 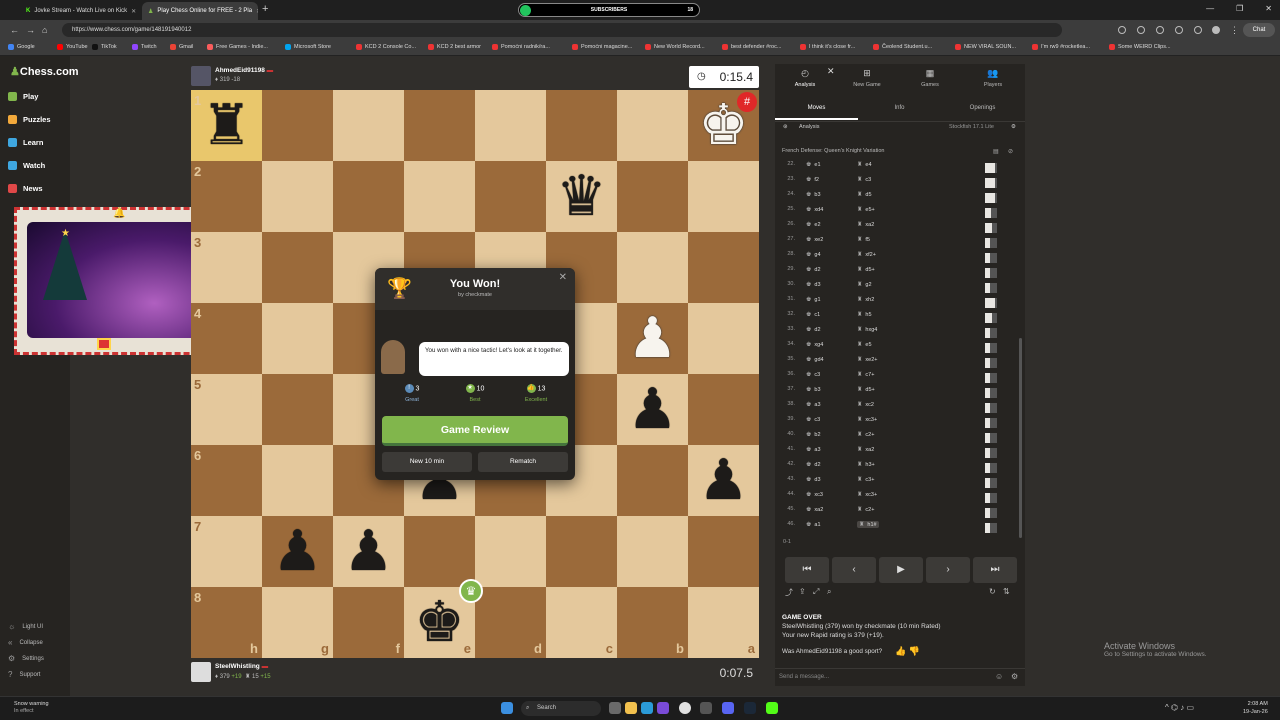 I want to click on board-square: 2, so click(x=226, y=196).